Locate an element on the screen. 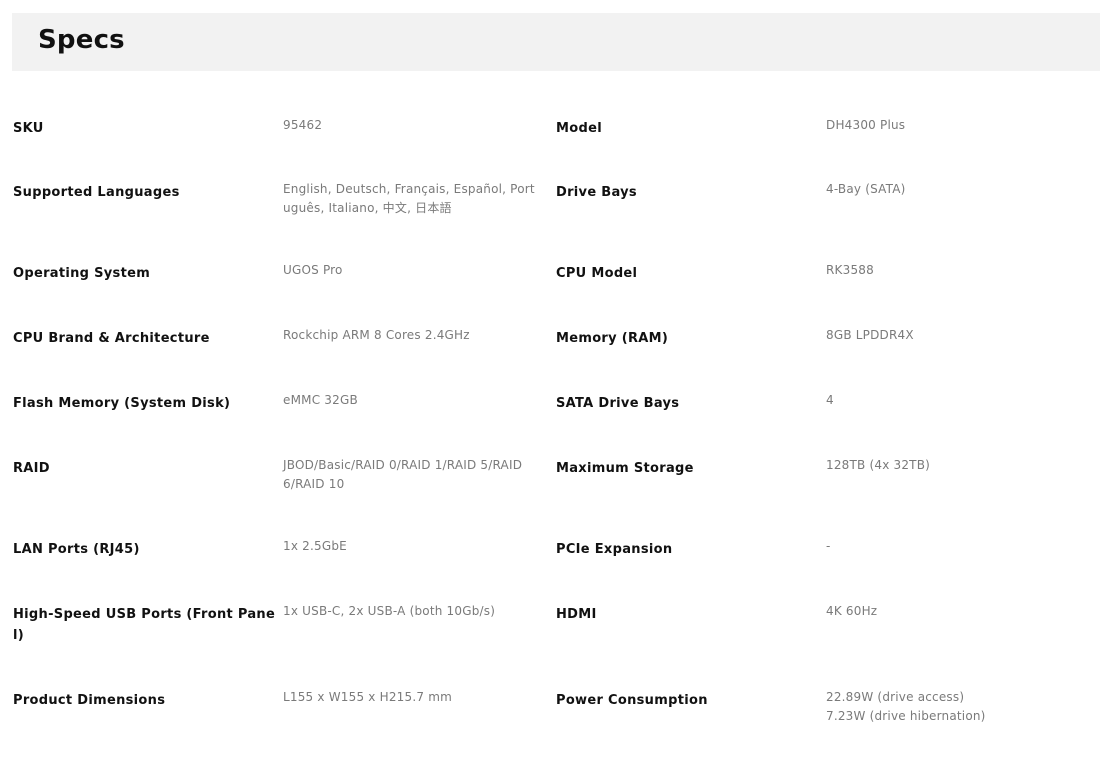  spec-label-memory: Memory (RAM) is located at coordinates (612, 338).